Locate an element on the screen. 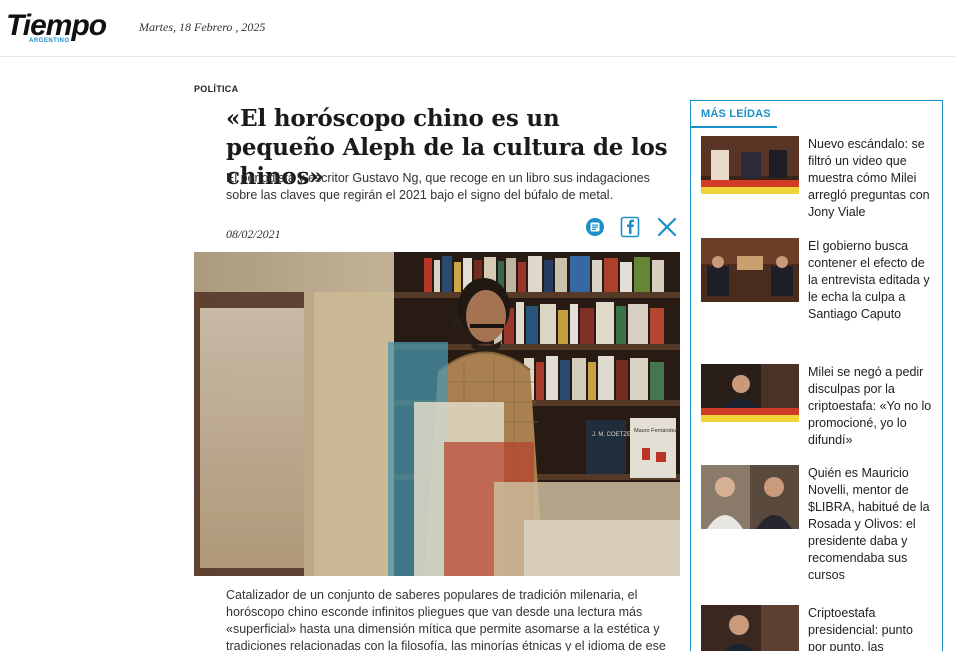 The width and height of the screenshot is (955, 651). logo-subtext: ARGENTINO is located at coordinates (49, 41).